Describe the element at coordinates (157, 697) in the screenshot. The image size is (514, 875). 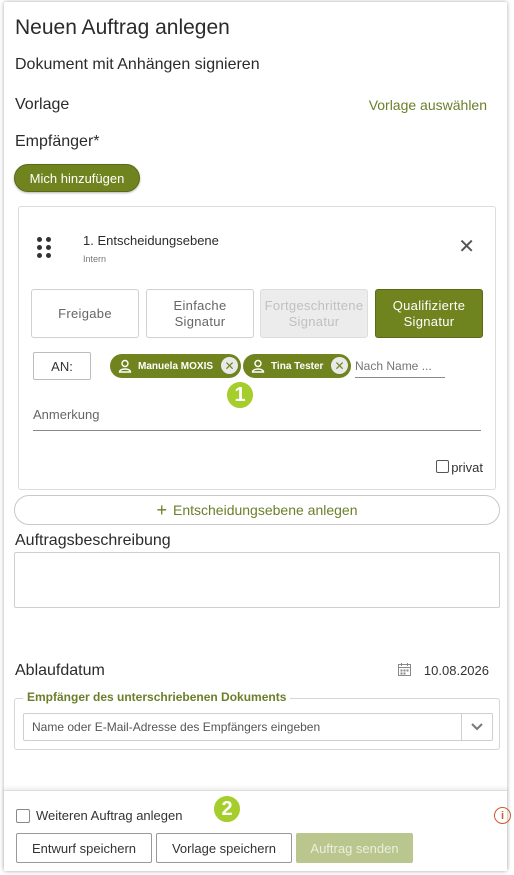
I see `signed-doc-recipient-legend: Empfänger des unterschriebenen Dokuments` at that location.